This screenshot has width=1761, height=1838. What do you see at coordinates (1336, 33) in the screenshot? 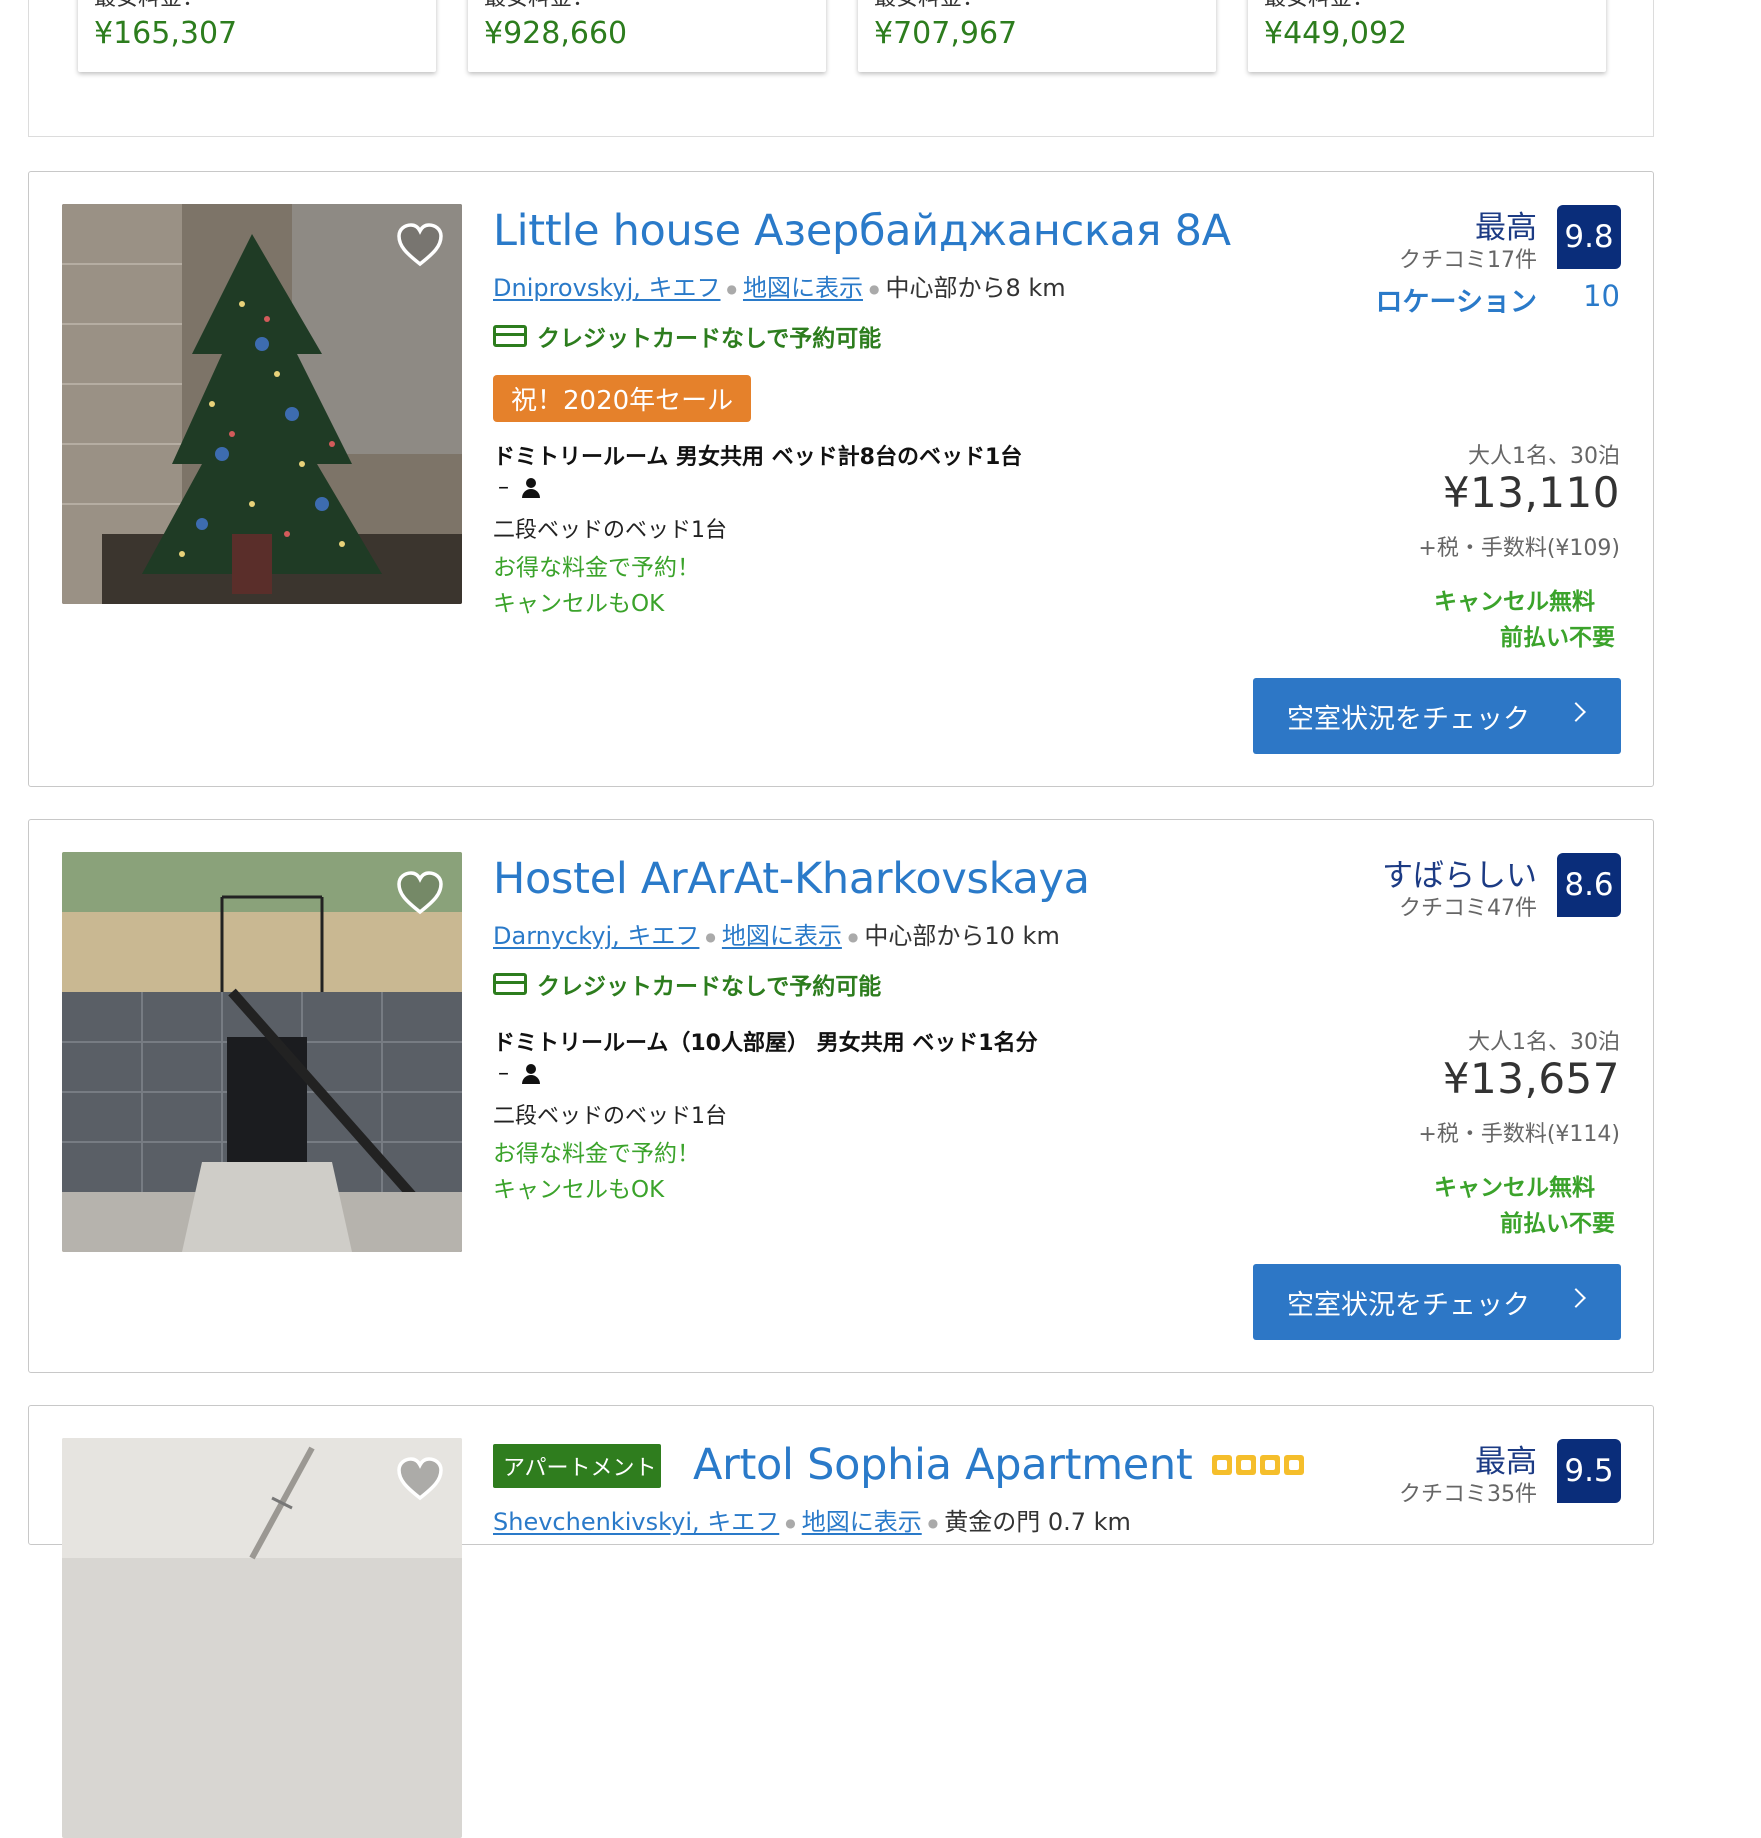
I see `price-card-value: ¥449,092` at bounding box center [1336, 33].